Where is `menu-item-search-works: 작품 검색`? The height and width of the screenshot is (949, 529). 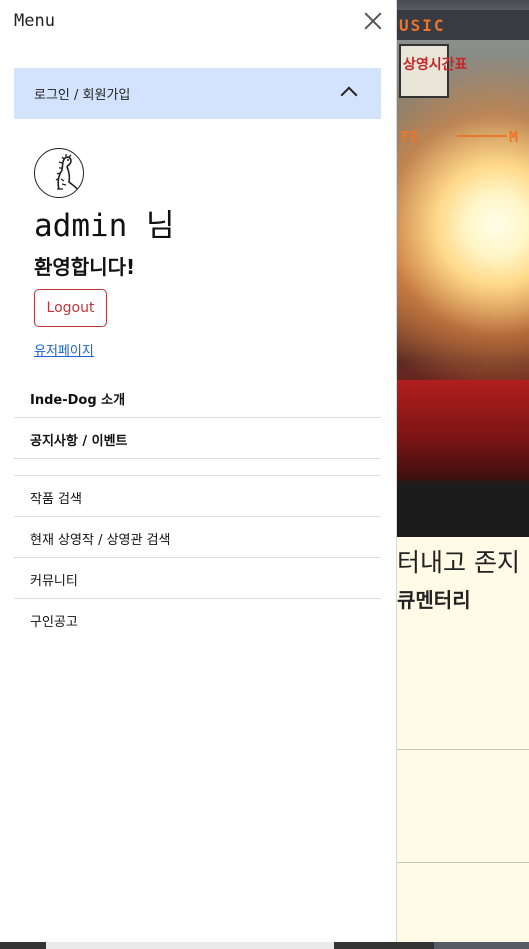 menu-item-search-works: 작품 검색 is located at coordinates (197, 496).